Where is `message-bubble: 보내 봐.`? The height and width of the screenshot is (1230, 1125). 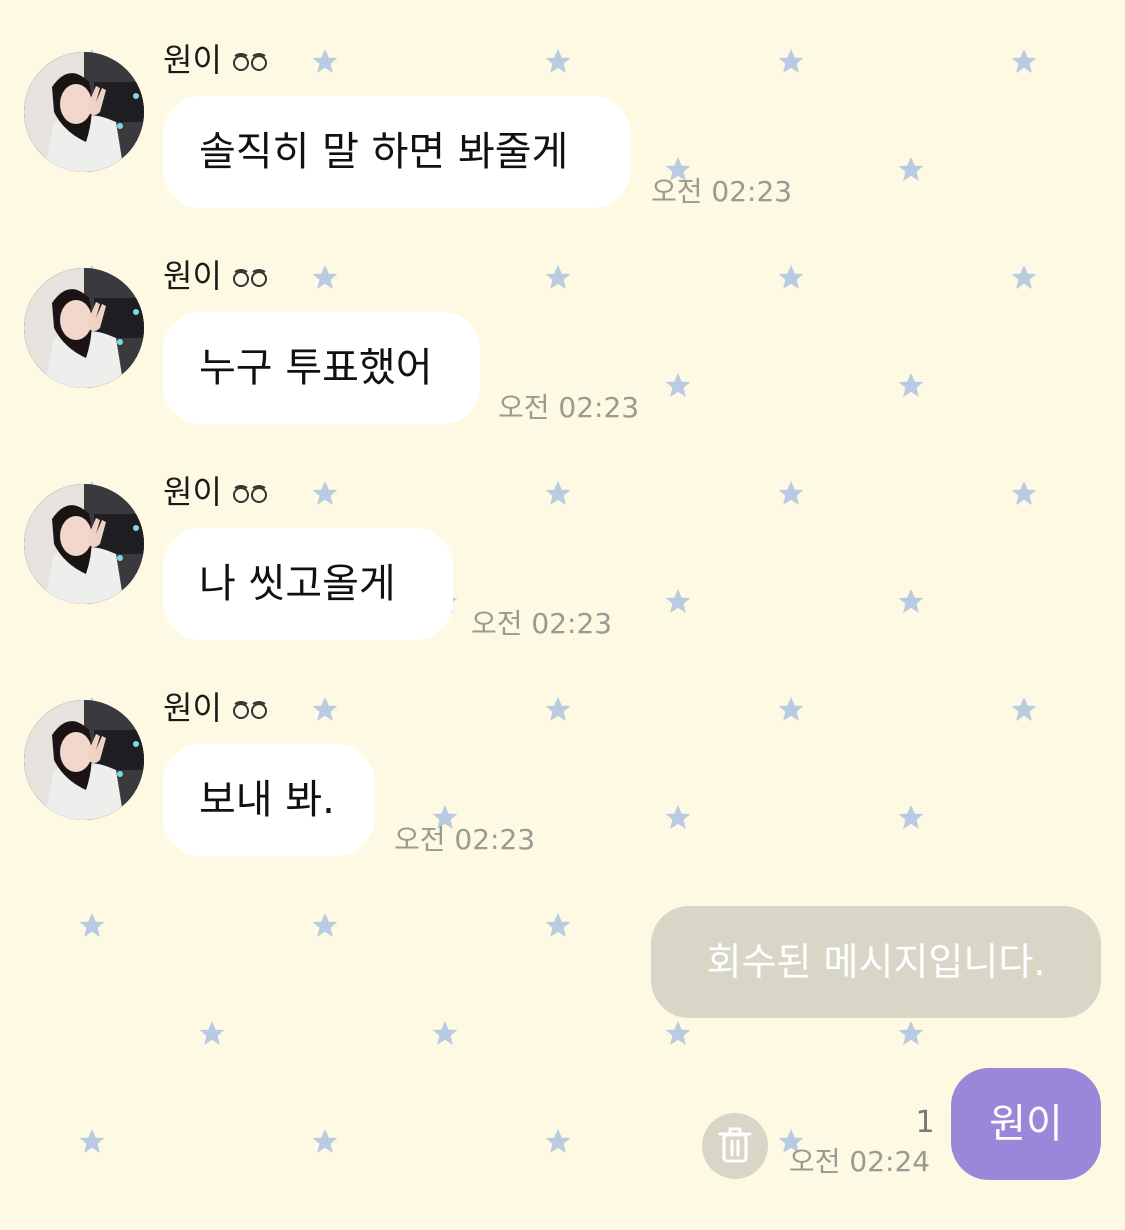
message-bubble: 보내 봐. is located at coordinates (269, 800).